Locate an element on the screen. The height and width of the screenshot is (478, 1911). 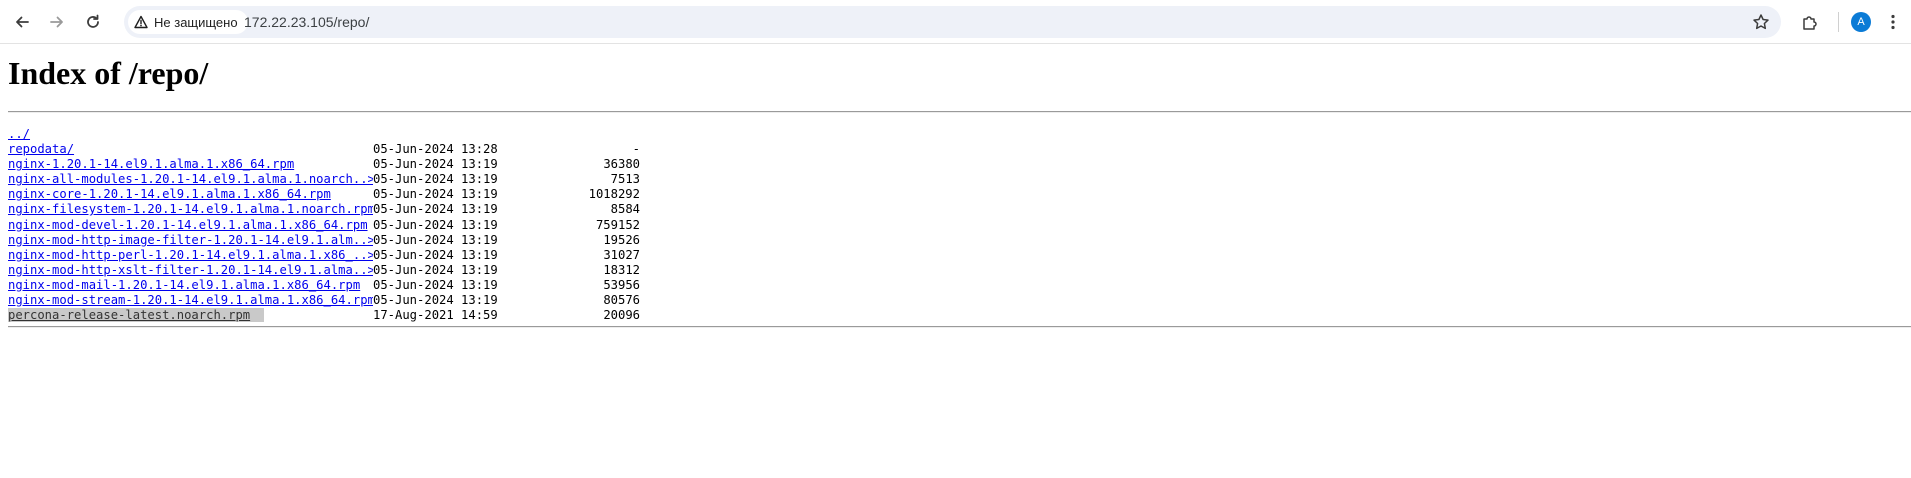
back-button is located at coordinates (22, 22).